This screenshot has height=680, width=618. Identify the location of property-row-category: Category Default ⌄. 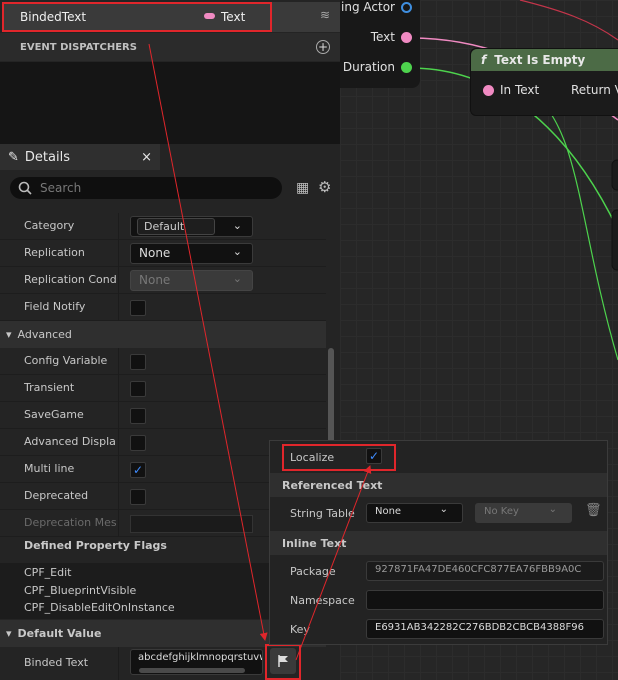
(163, 226).